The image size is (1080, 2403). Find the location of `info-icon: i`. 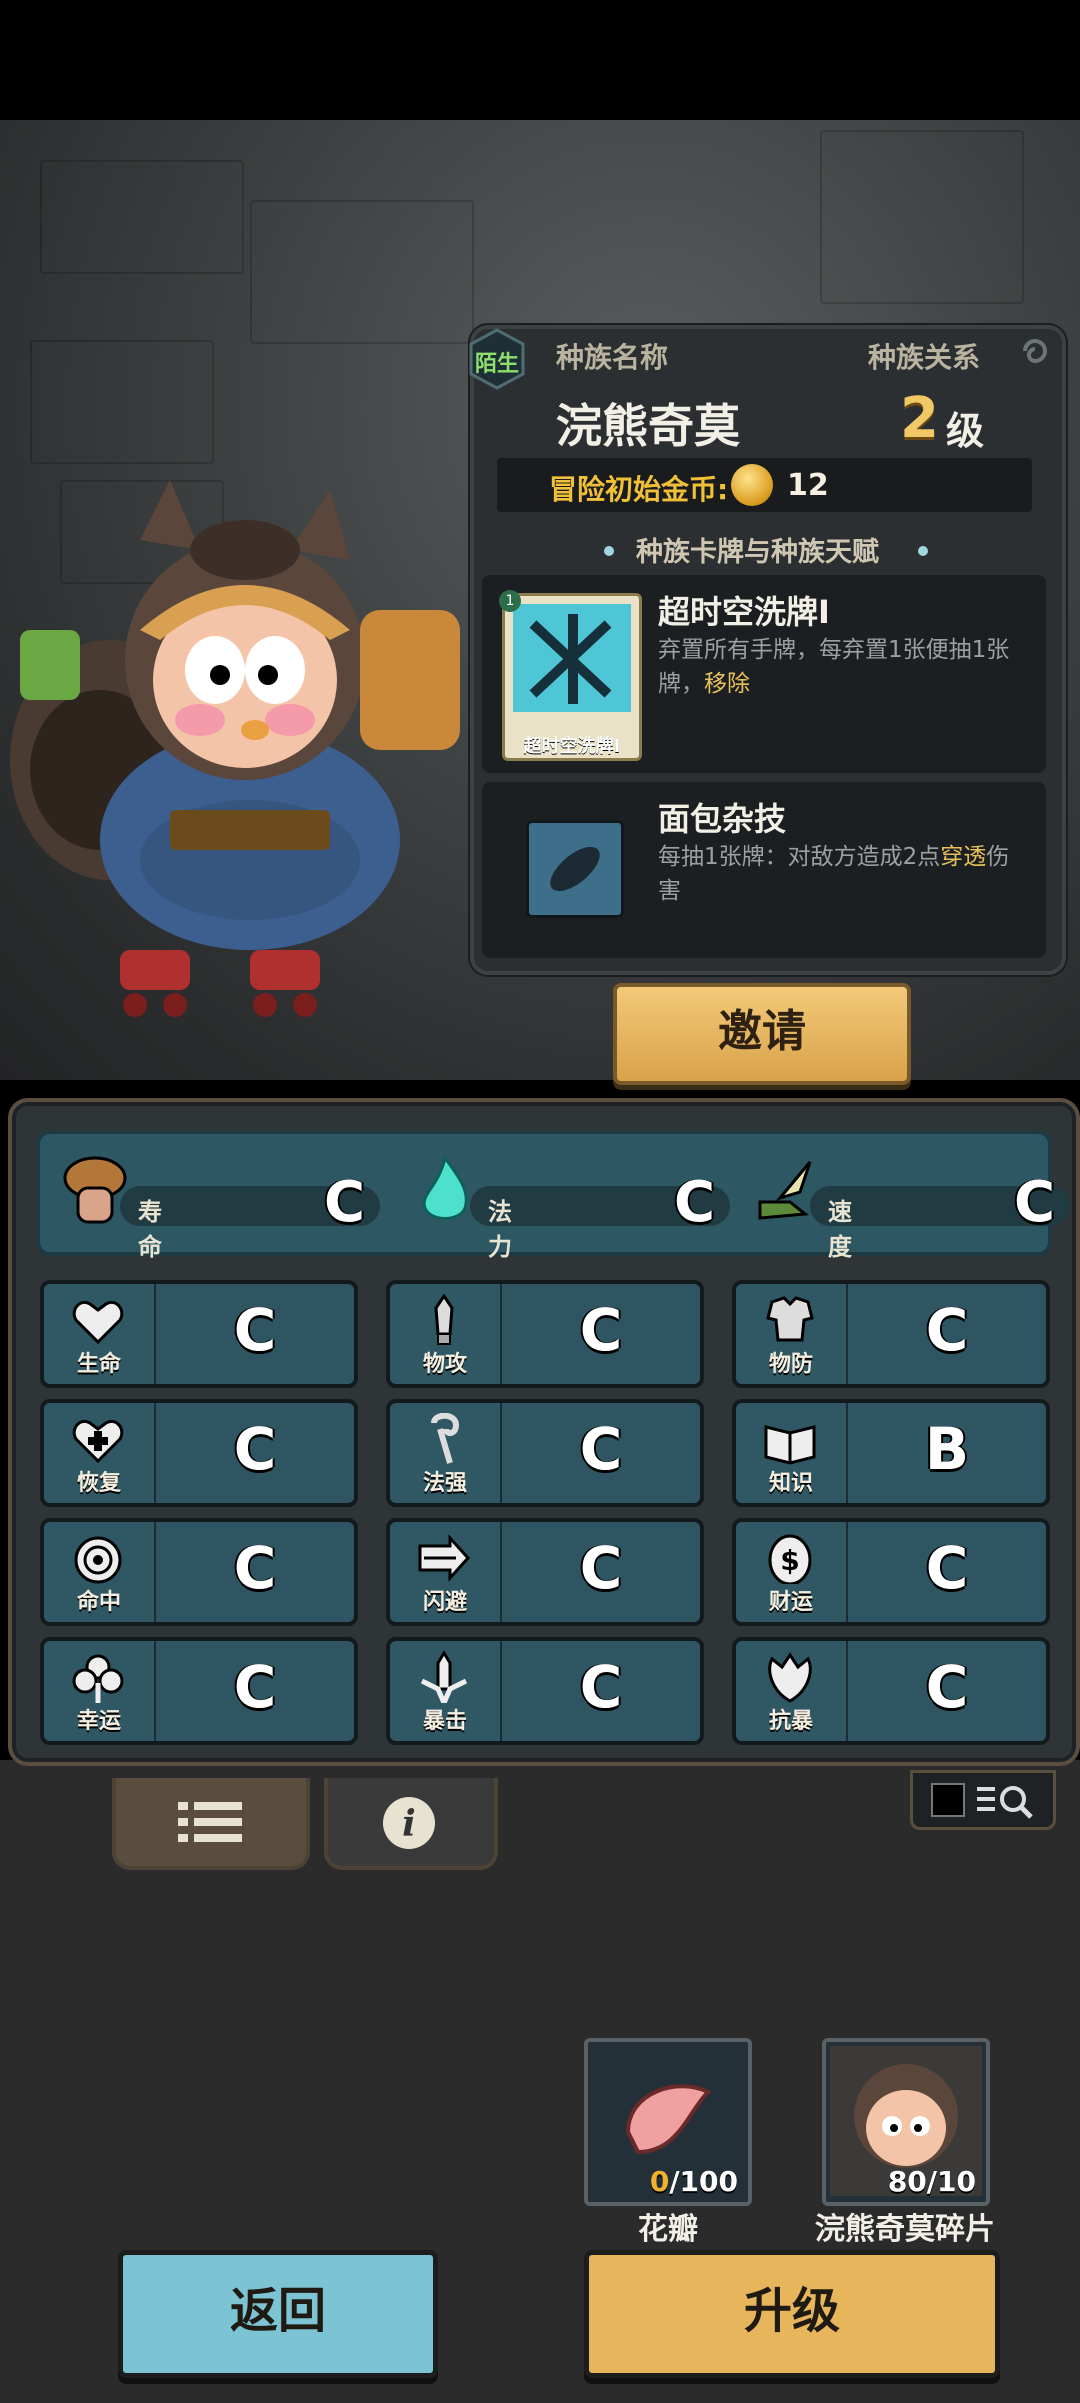

info-icon: i is located at coordinates (409, 1823).